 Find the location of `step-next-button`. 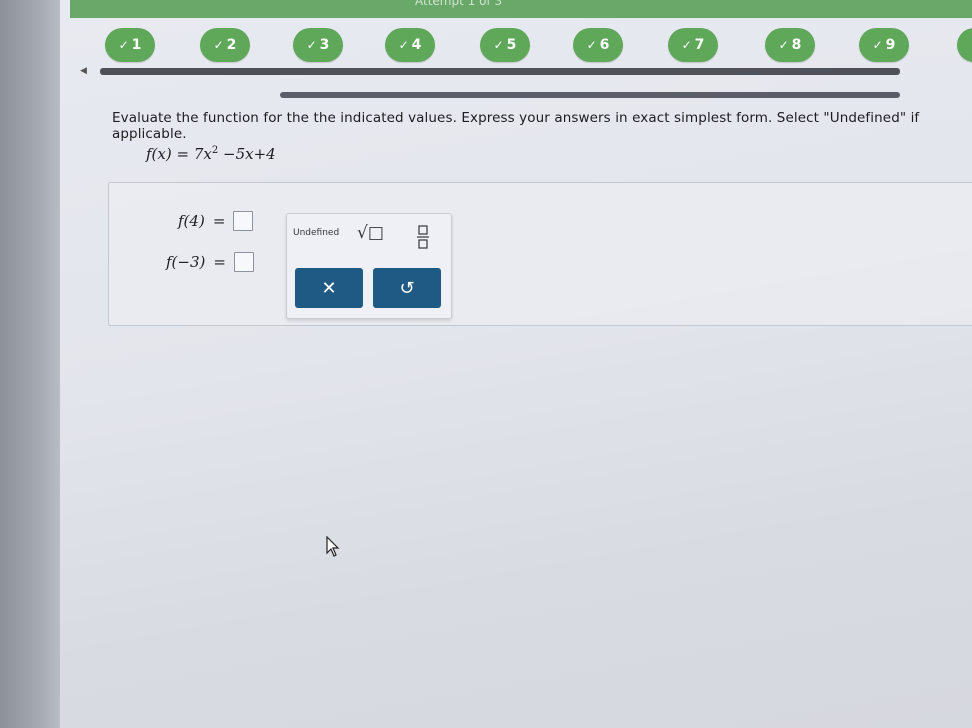

step-next-button is located at coordinates (964, 45).